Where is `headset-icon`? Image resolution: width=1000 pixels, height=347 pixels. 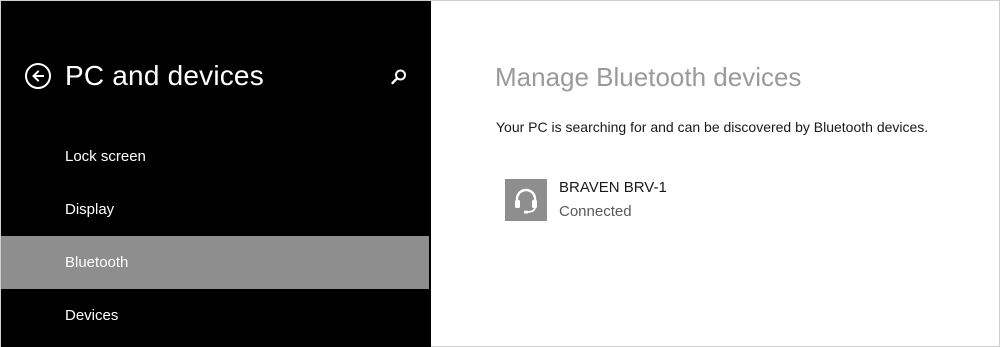 headset-icon is located at coordinates (526, 201).